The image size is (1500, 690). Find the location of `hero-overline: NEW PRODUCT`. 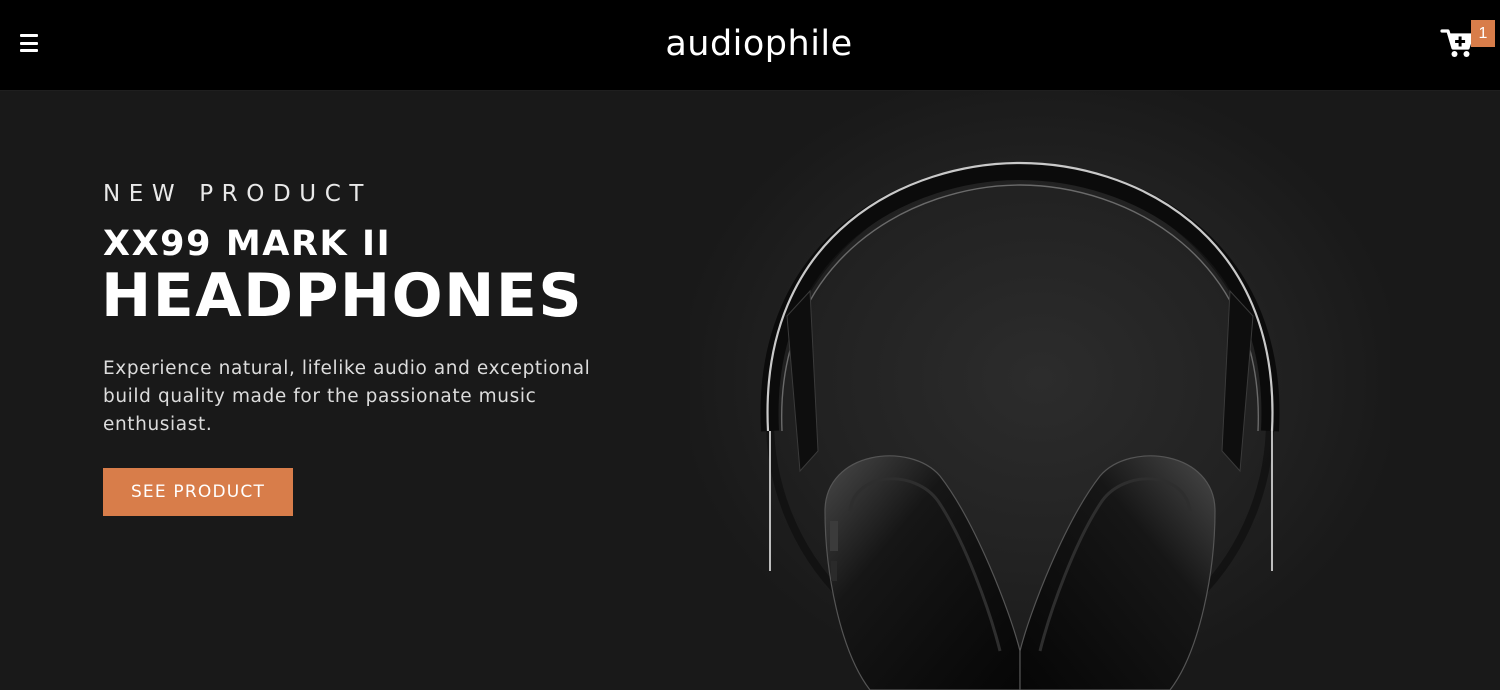

hero-overline: NEW PRODUCT is located at coordinates (237, 194).